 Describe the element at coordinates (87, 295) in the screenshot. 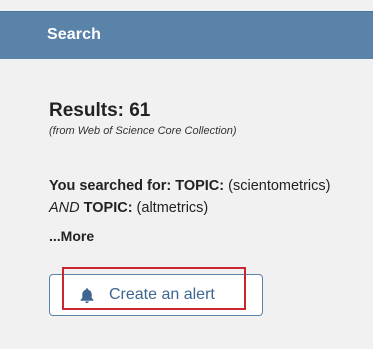

I see `bell-icon` at that location.